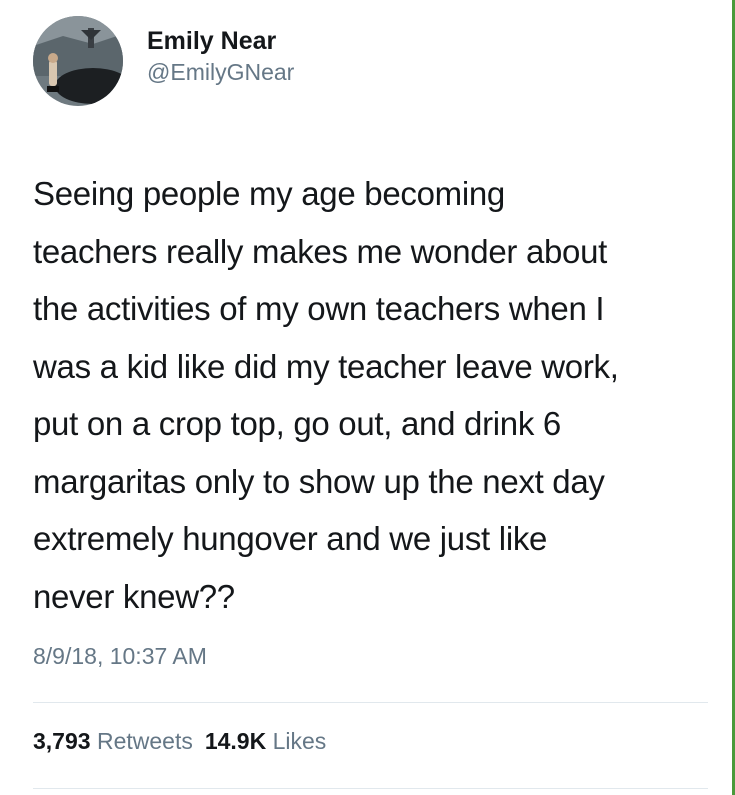 Image resolution: width=735 pixels, height=795 pixels. I want to click on likes-count: 14.9K, so click(235, 741).